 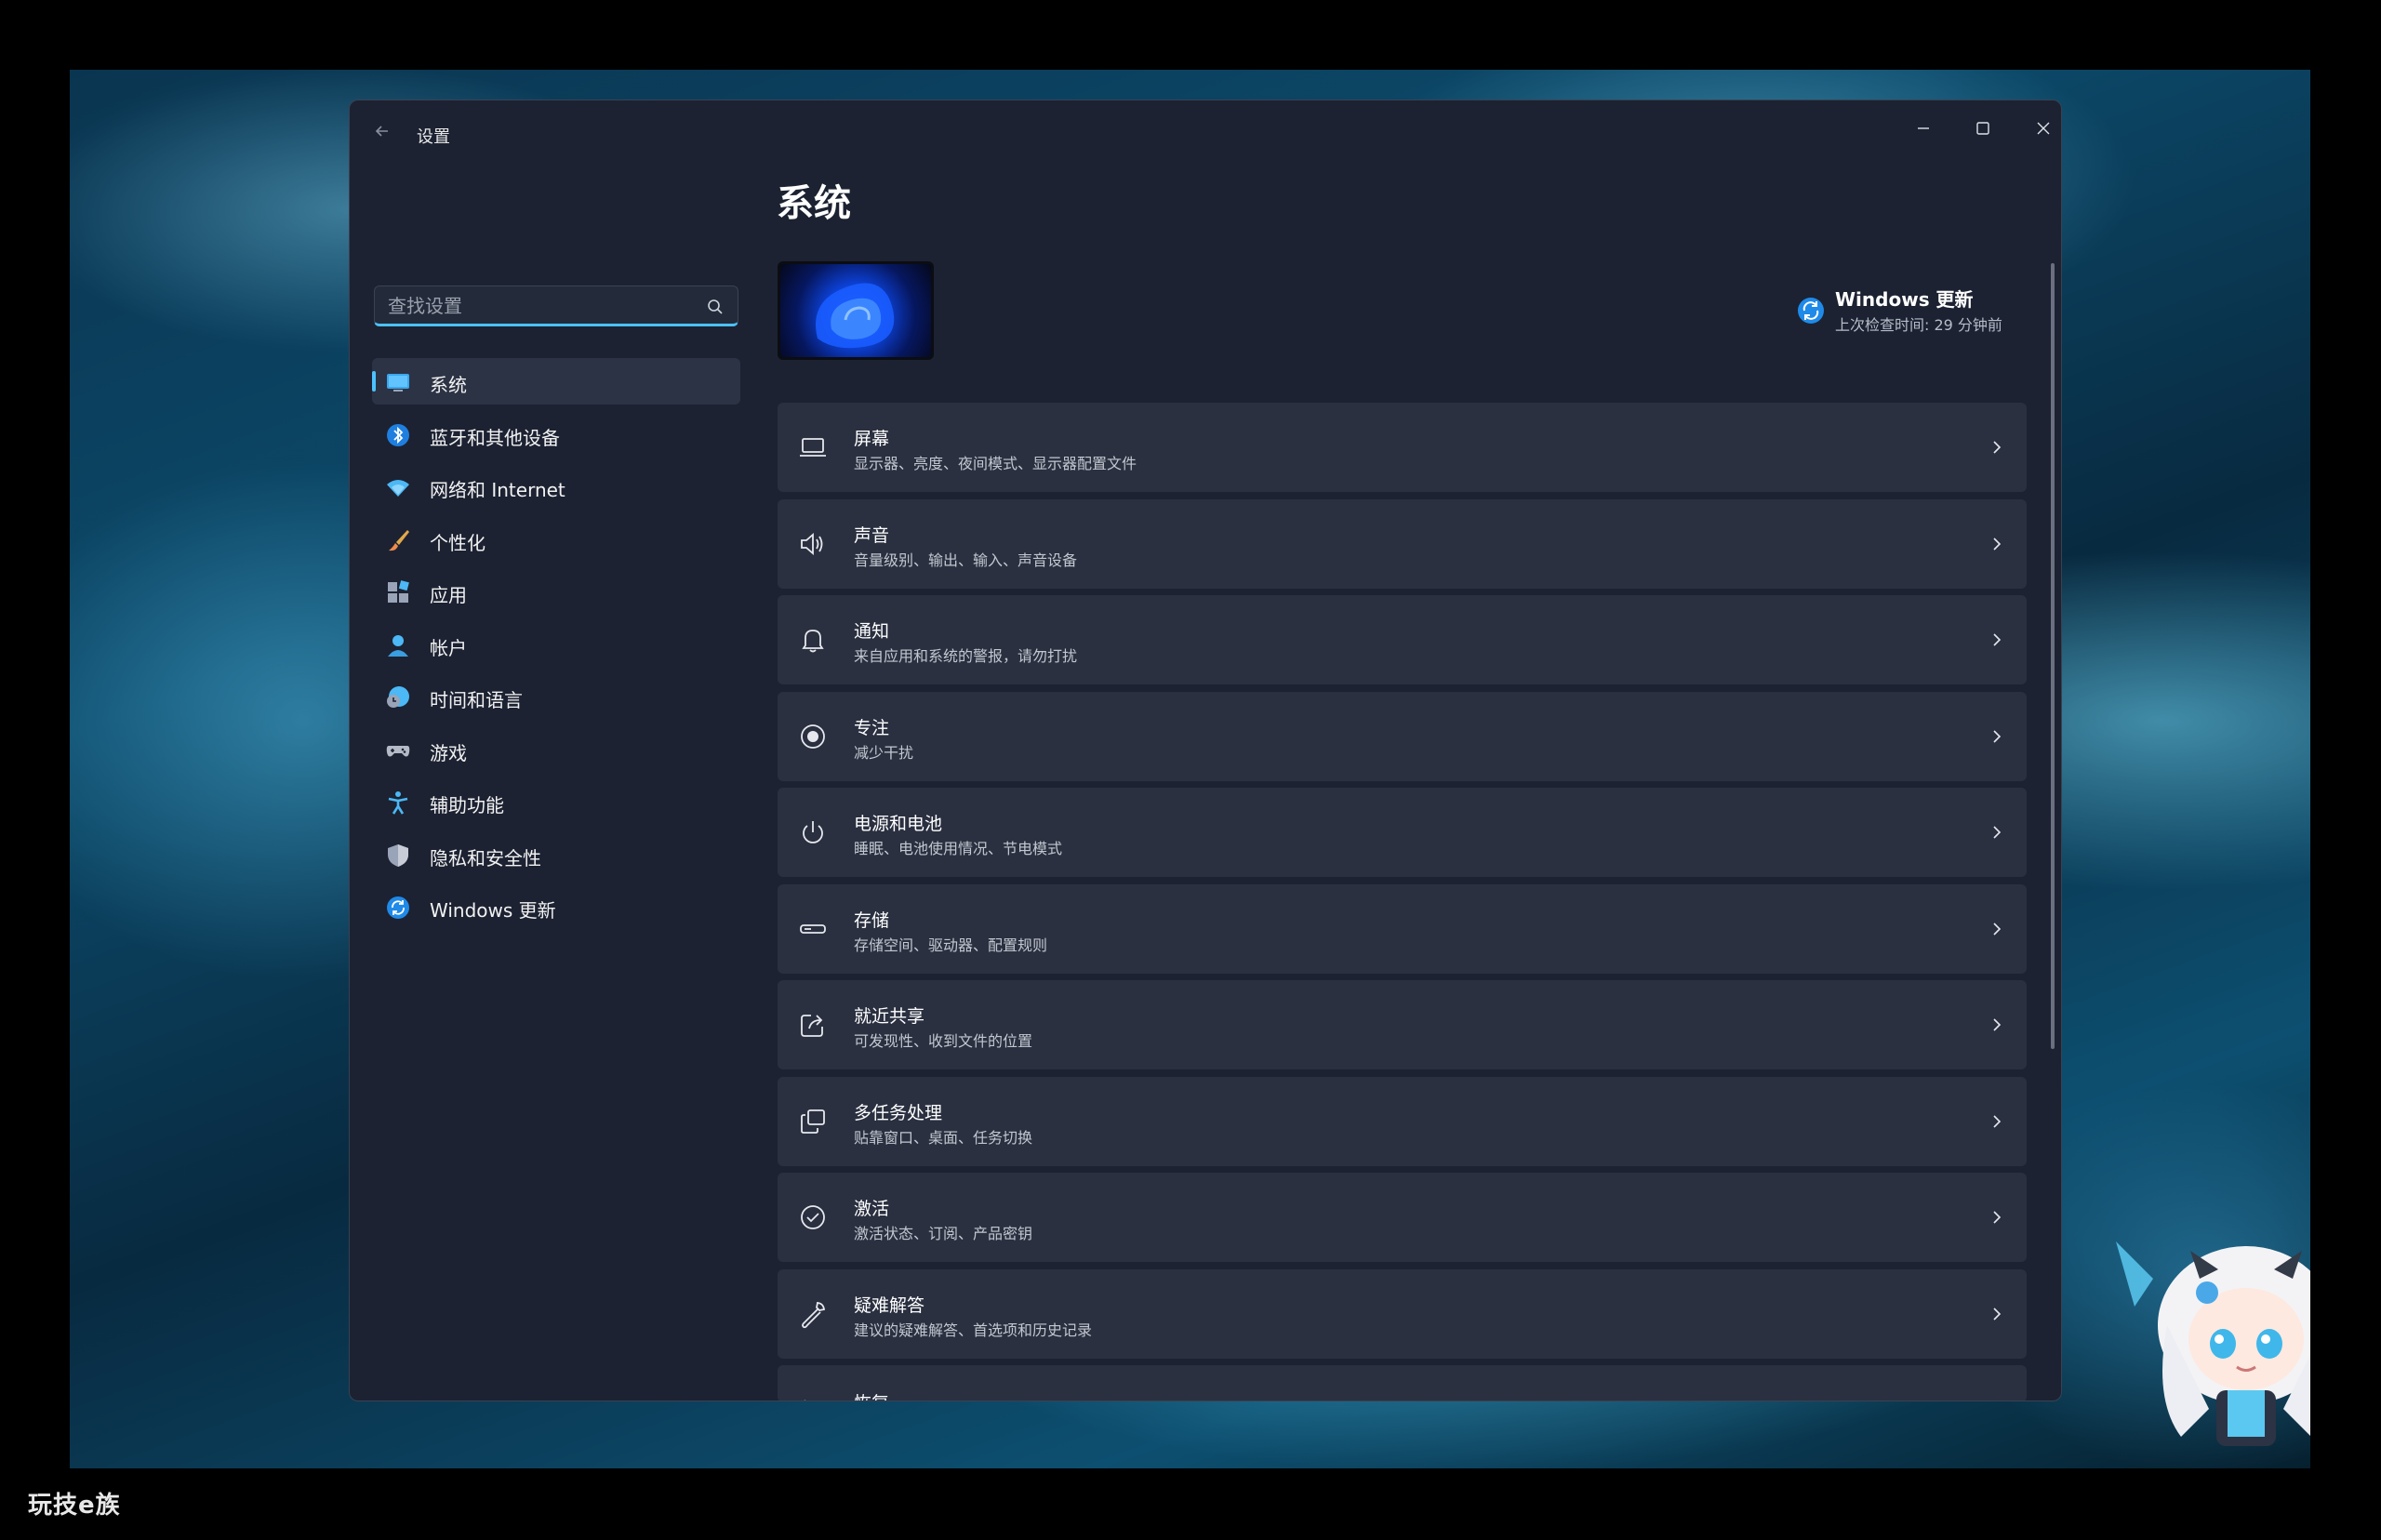 I want to click on storage-icon, so click(x=813, y=928).